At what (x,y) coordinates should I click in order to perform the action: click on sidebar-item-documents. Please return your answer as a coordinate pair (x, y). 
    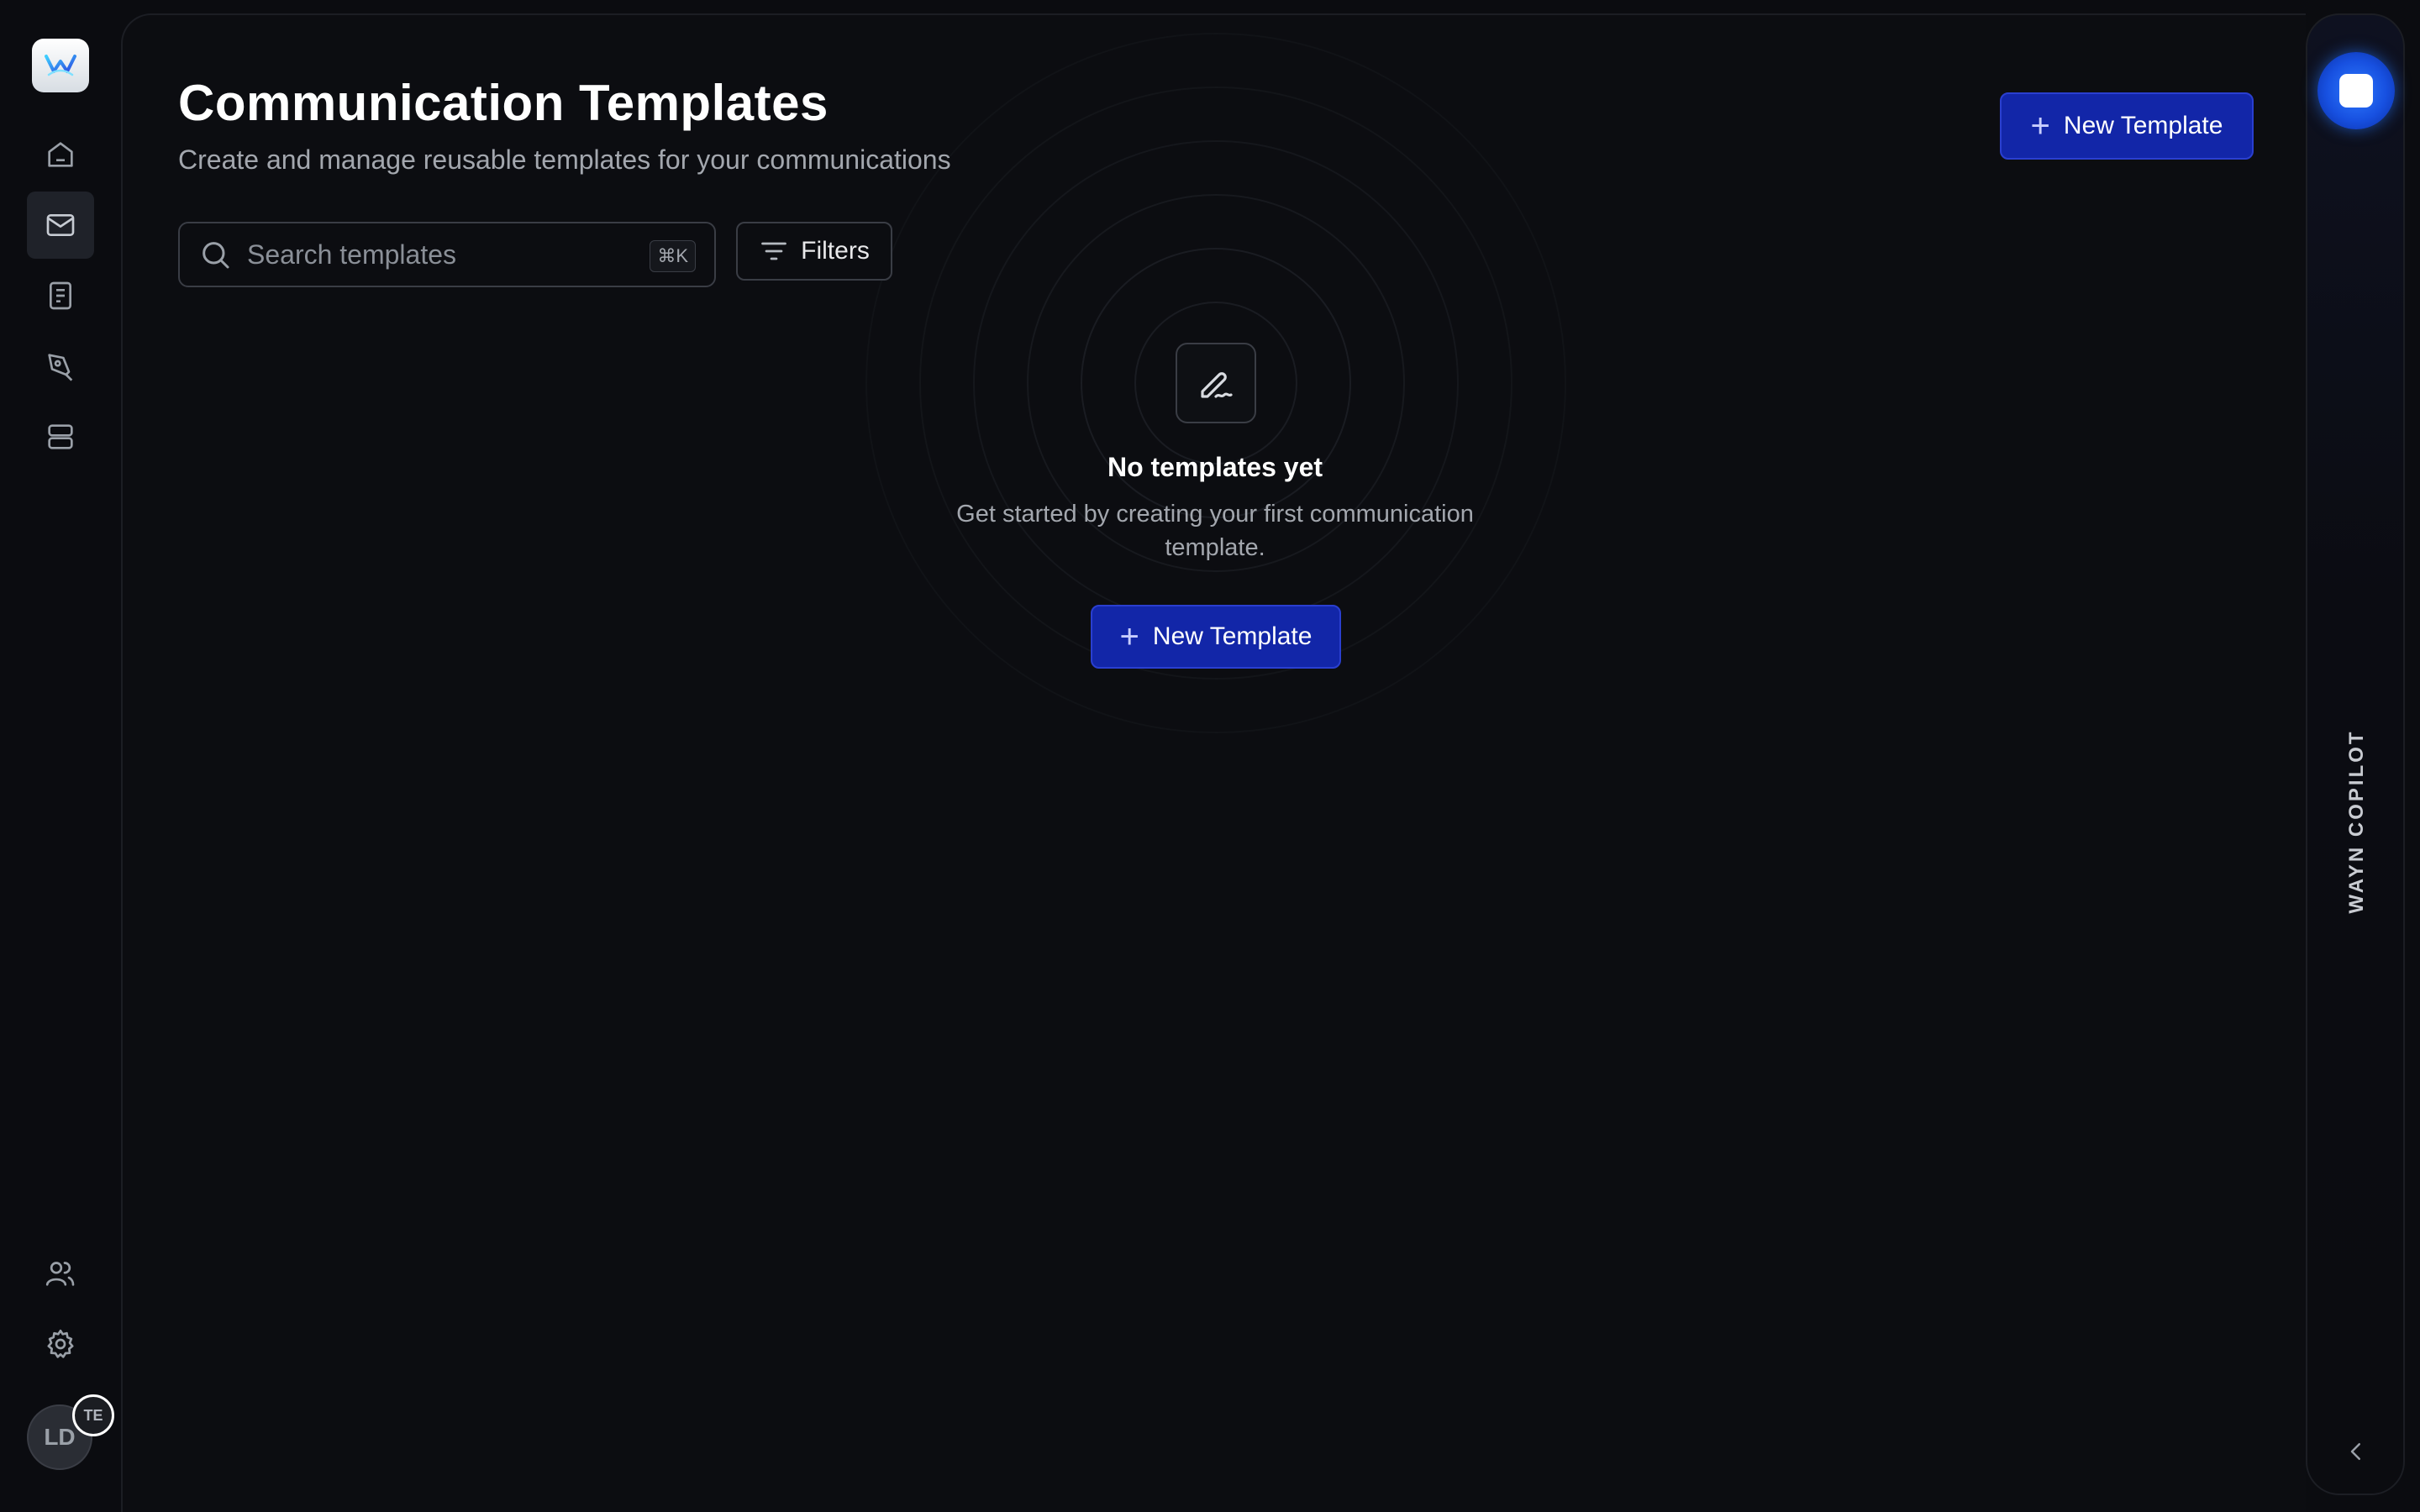
    Looking at the image, I should click on (60, 295).